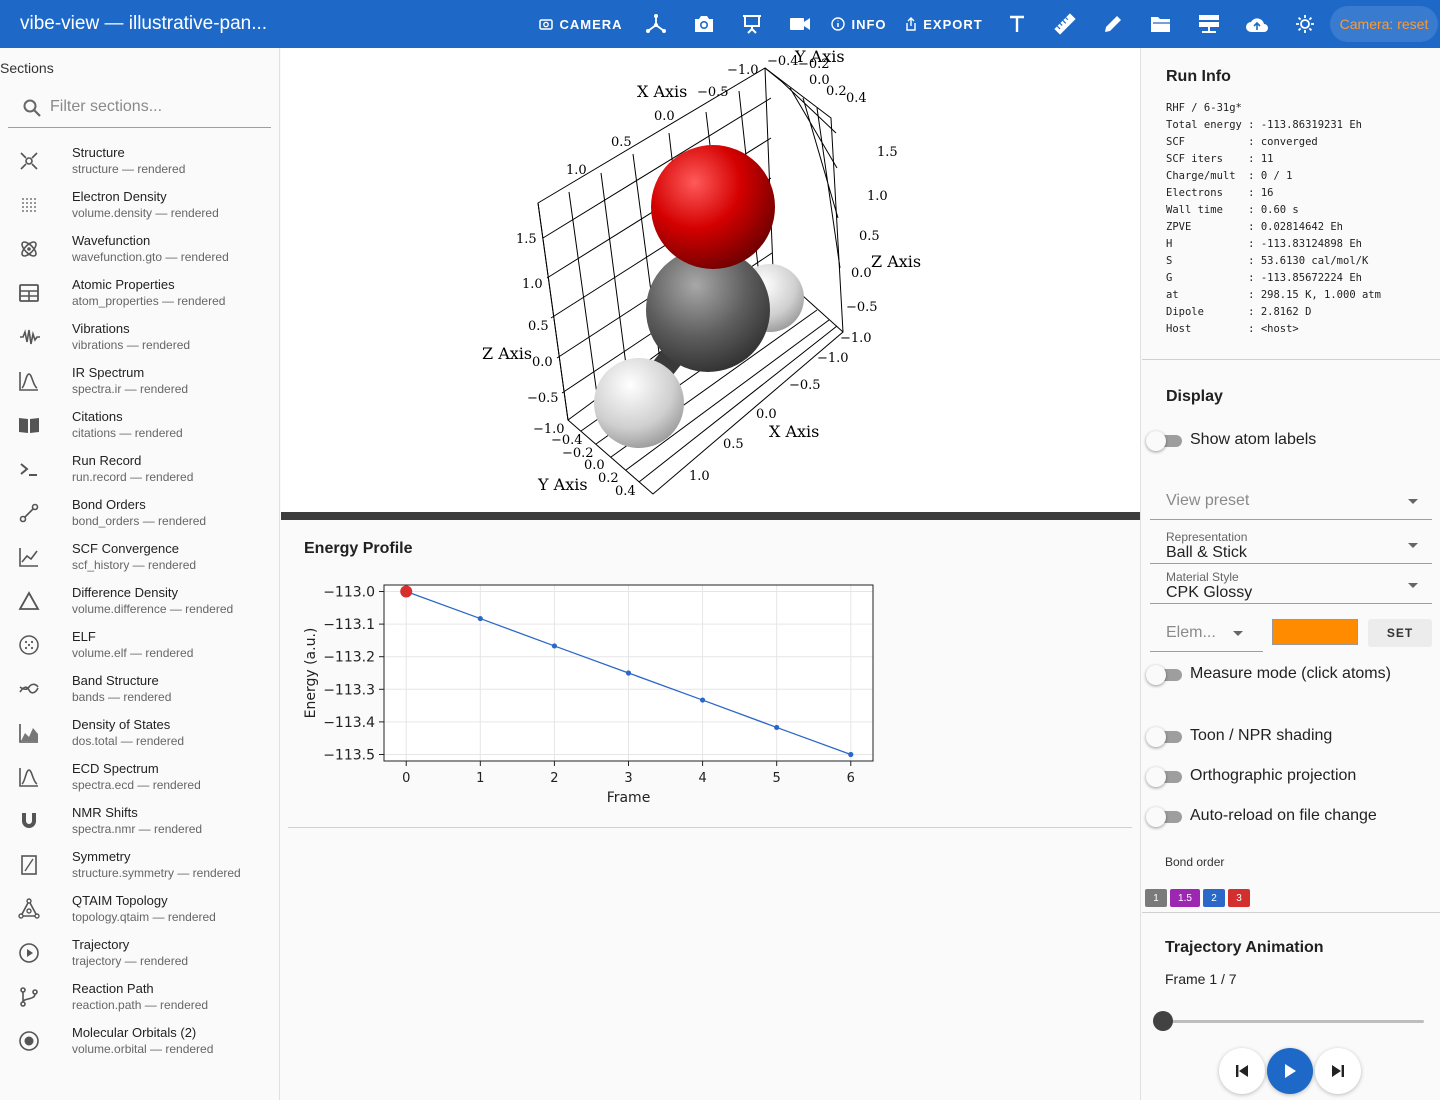 This screenshot has height=1100, width=1440. What do you see at coordinates (1289, 674) in the screenshot?
I see `measure-mode-toggle: Measure mode (click atoms)` at bounding box center [1289, 674].